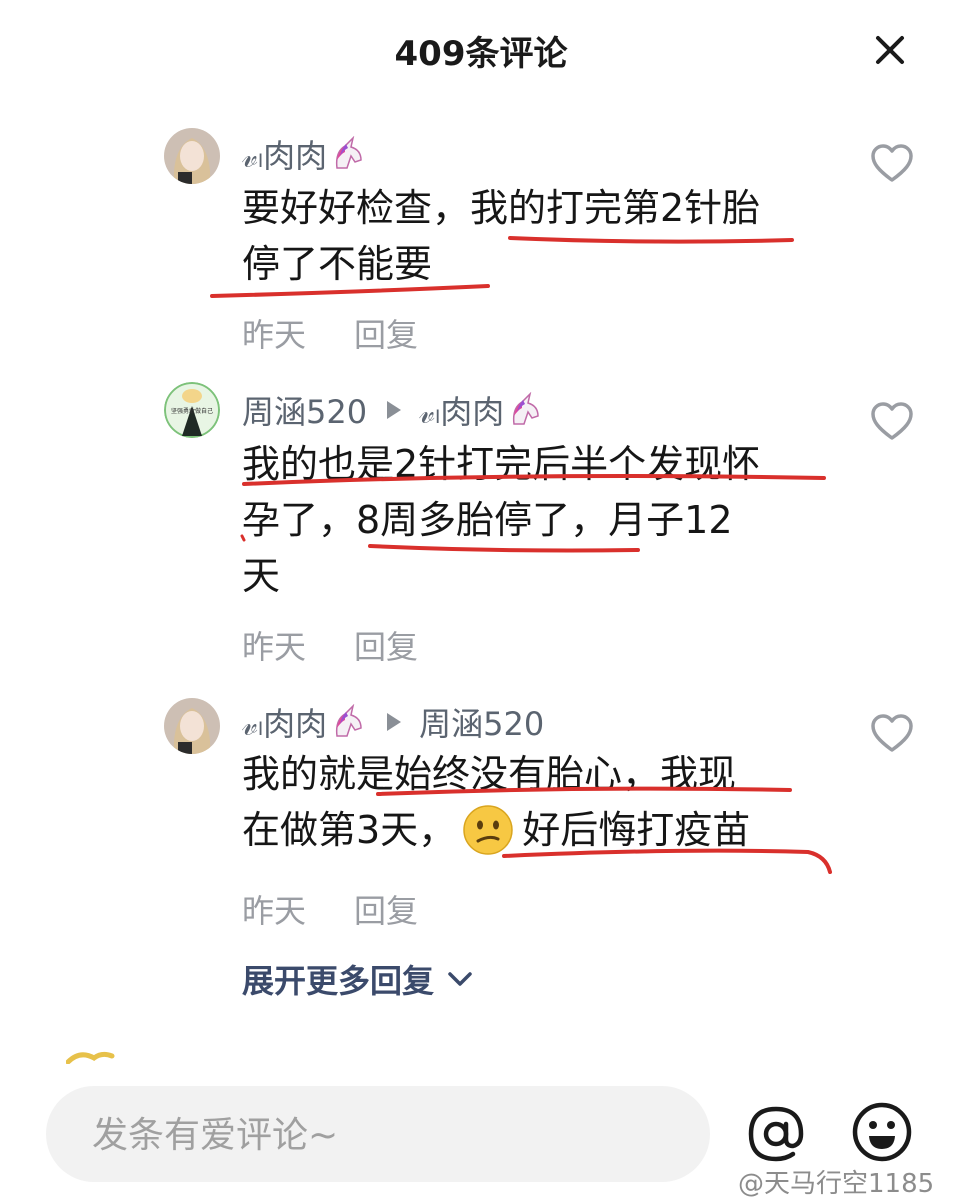  I want to click on chevron-down-icon, so click(460, 979).